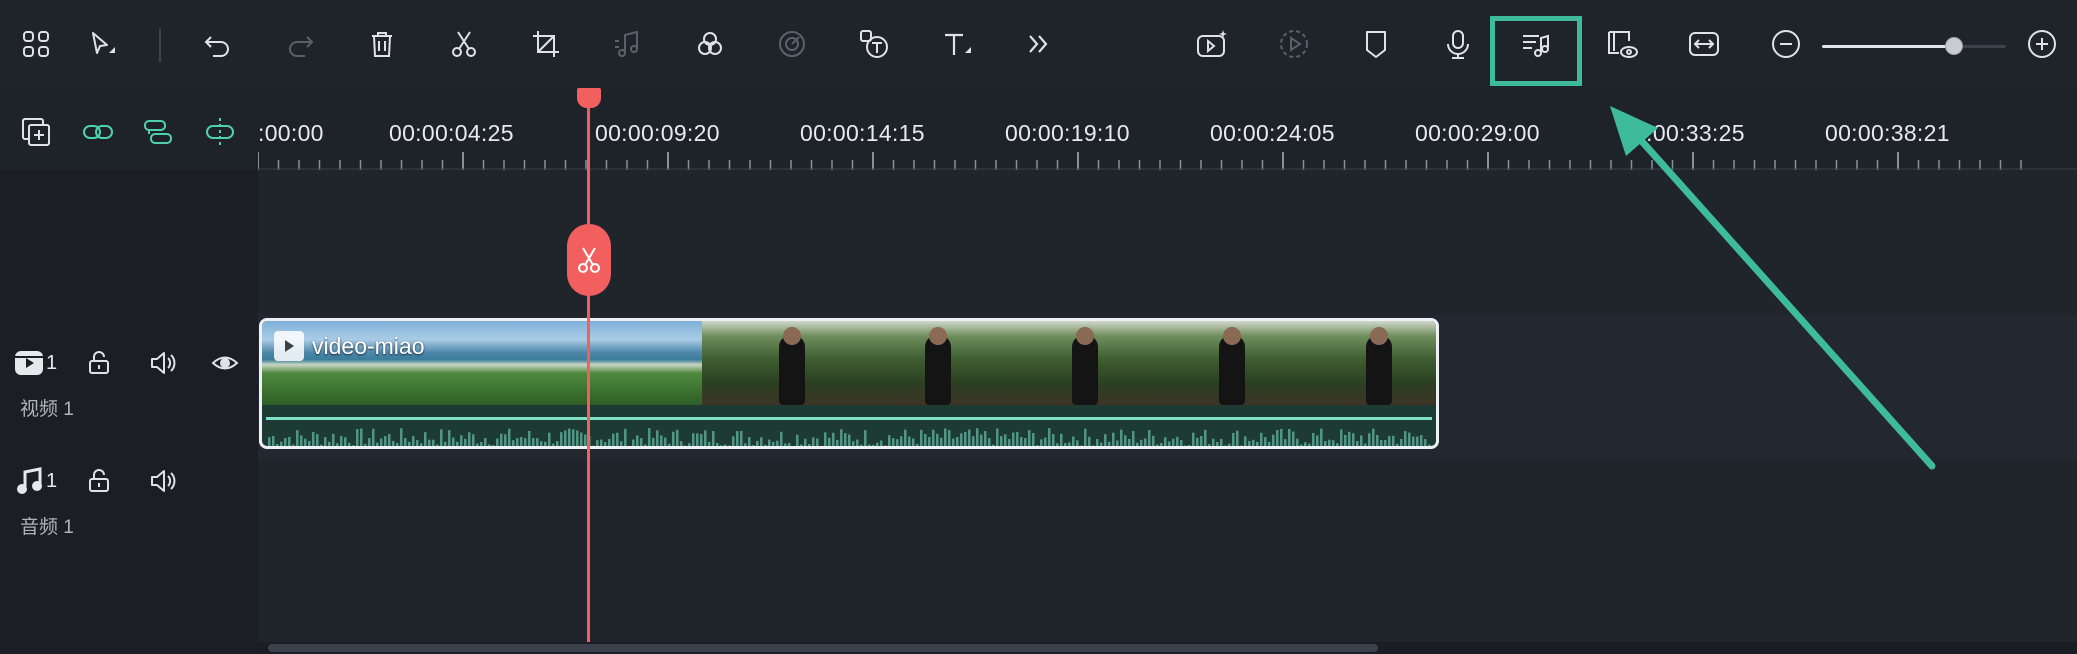 This screenshot has width=2077, height=654. I want to click on add-track-icon, so click(36, 132).